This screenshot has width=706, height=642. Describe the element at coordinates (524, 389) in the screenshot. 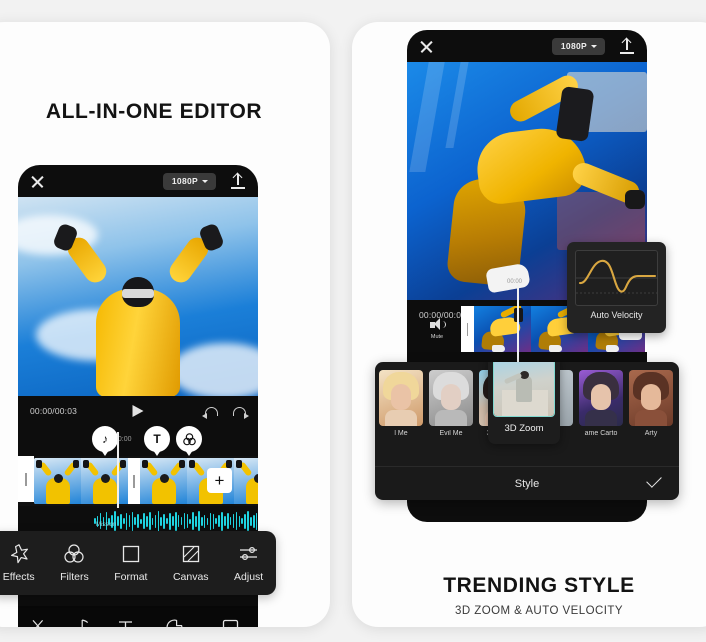

I see `selected-style-thumbnail` at that location.